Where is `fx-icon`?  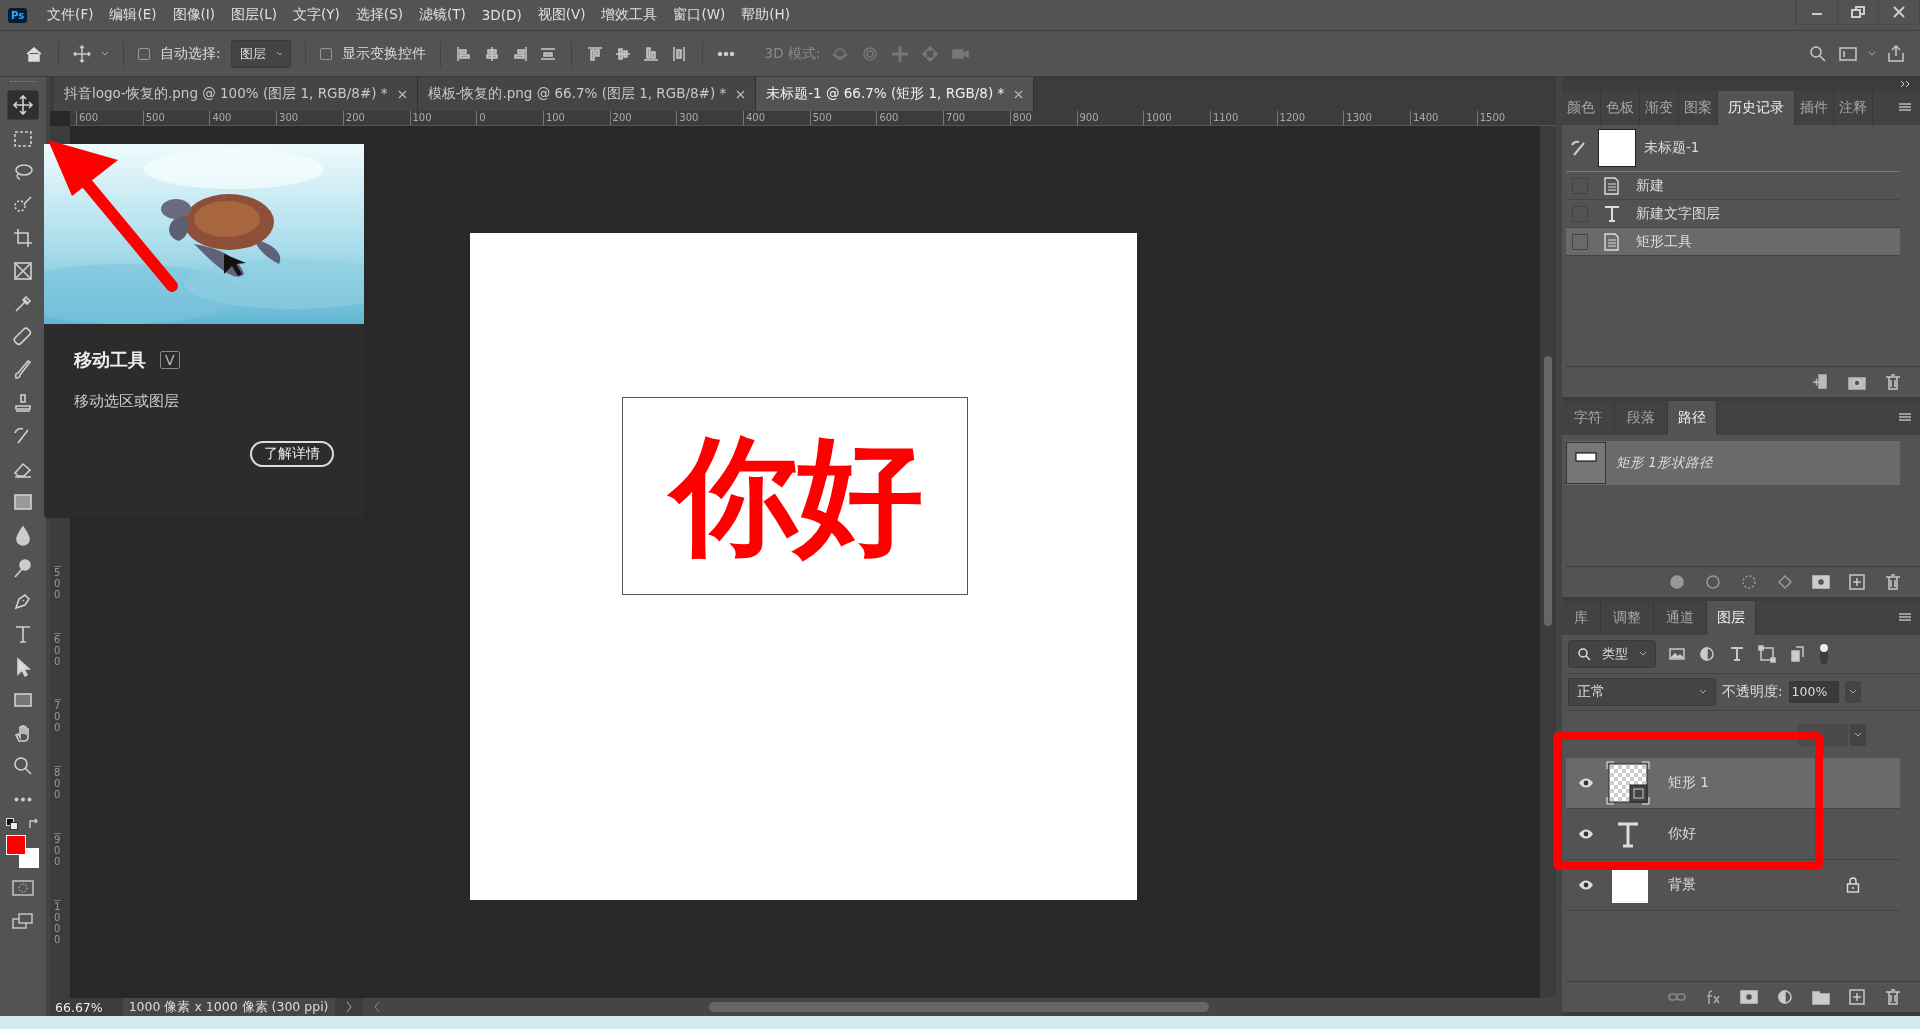
fx-icon is located at coordinates (1713, 997).